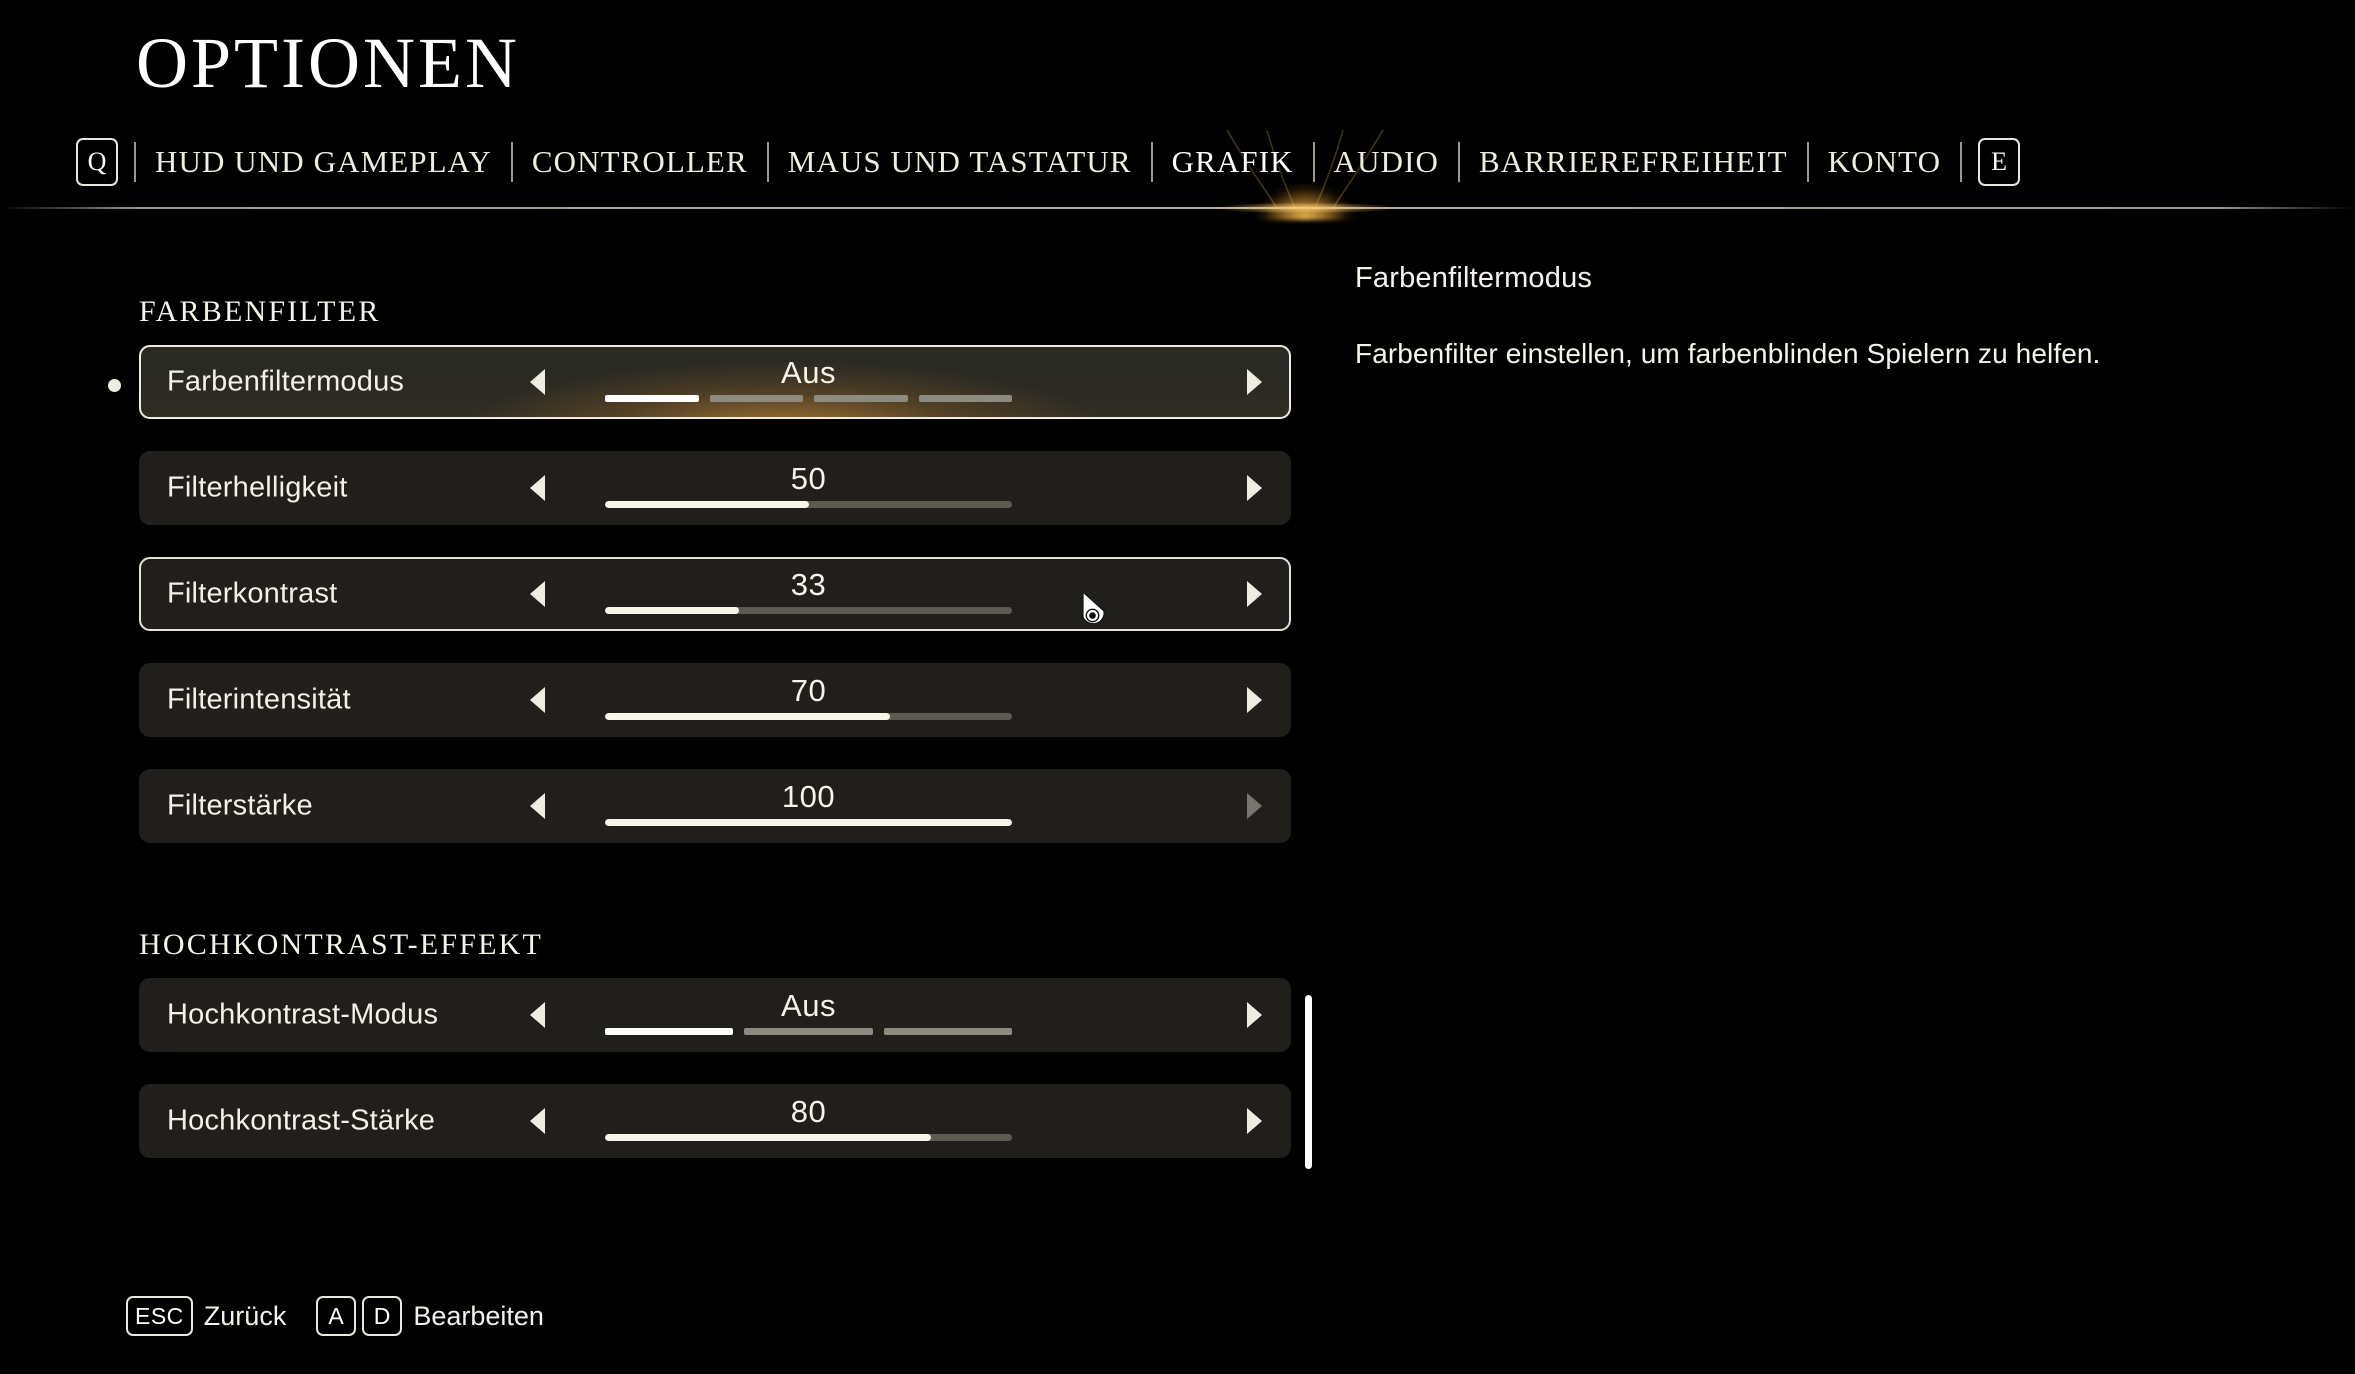  I want to click on scrollbar, so click(1309, 1085).